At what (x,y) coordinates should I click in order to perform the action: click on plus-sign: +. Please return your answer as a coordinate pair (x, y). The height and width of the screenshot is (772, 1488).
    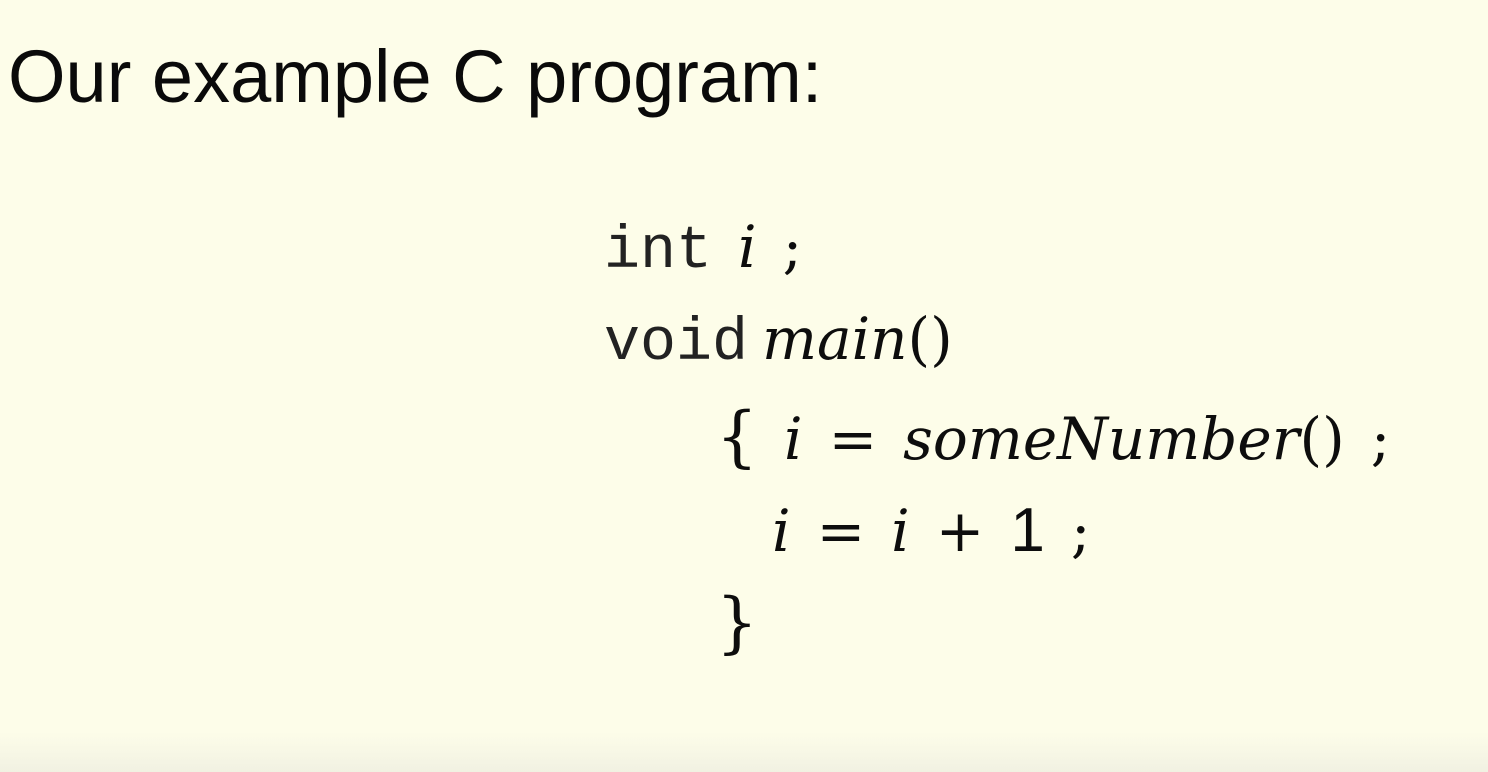
    Looking at the image, I should click on (960, 531).